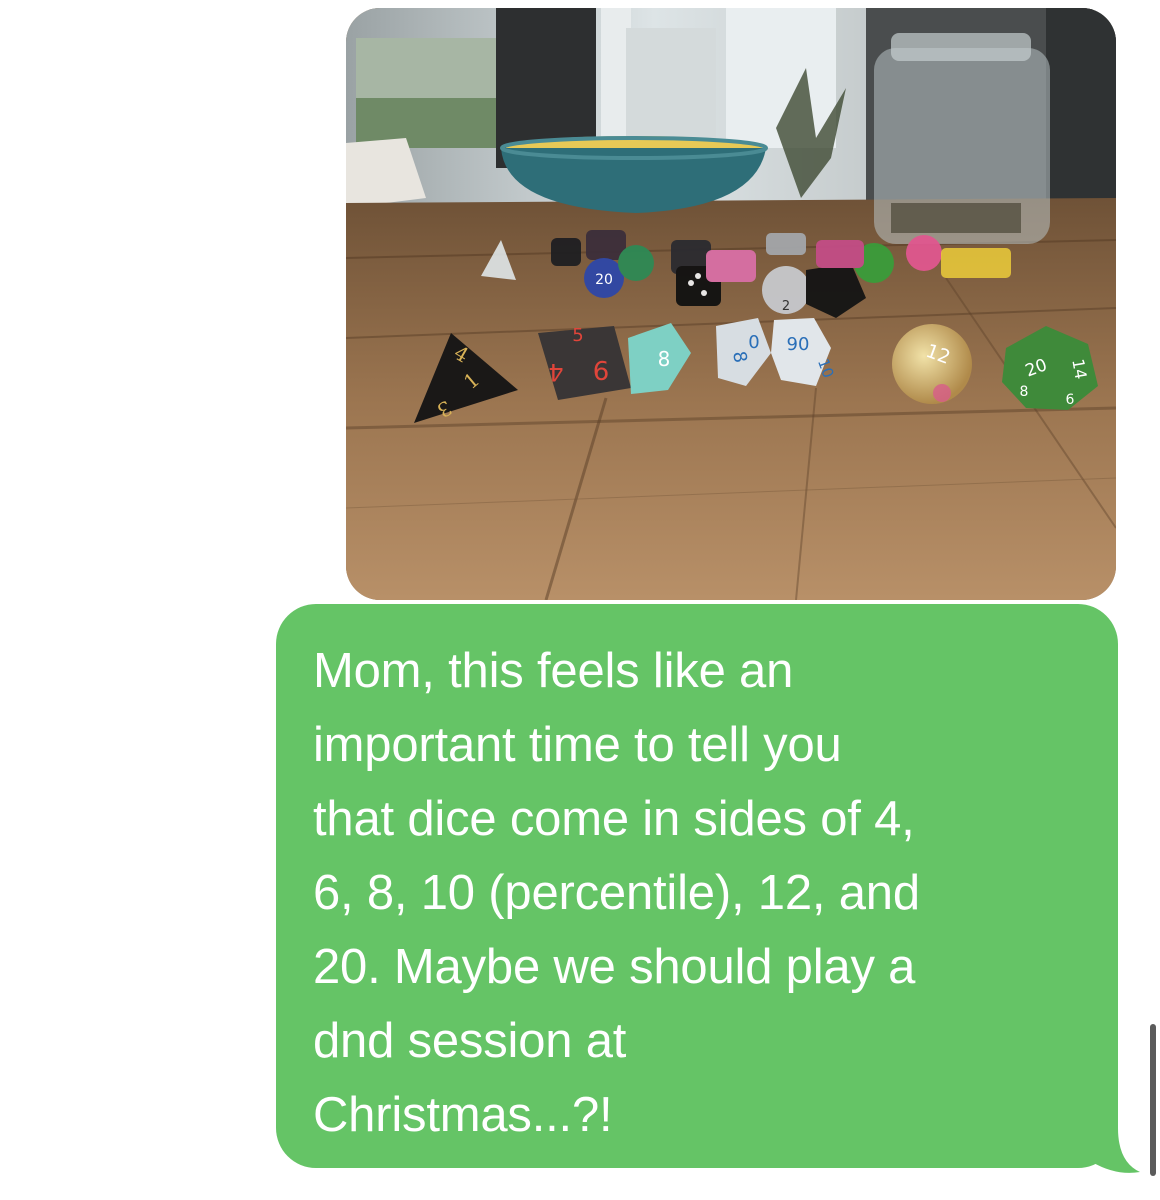  Describe the element at coordinates (1024, 392) in the screenshot. I see `d20-label-c: 8` at that location.